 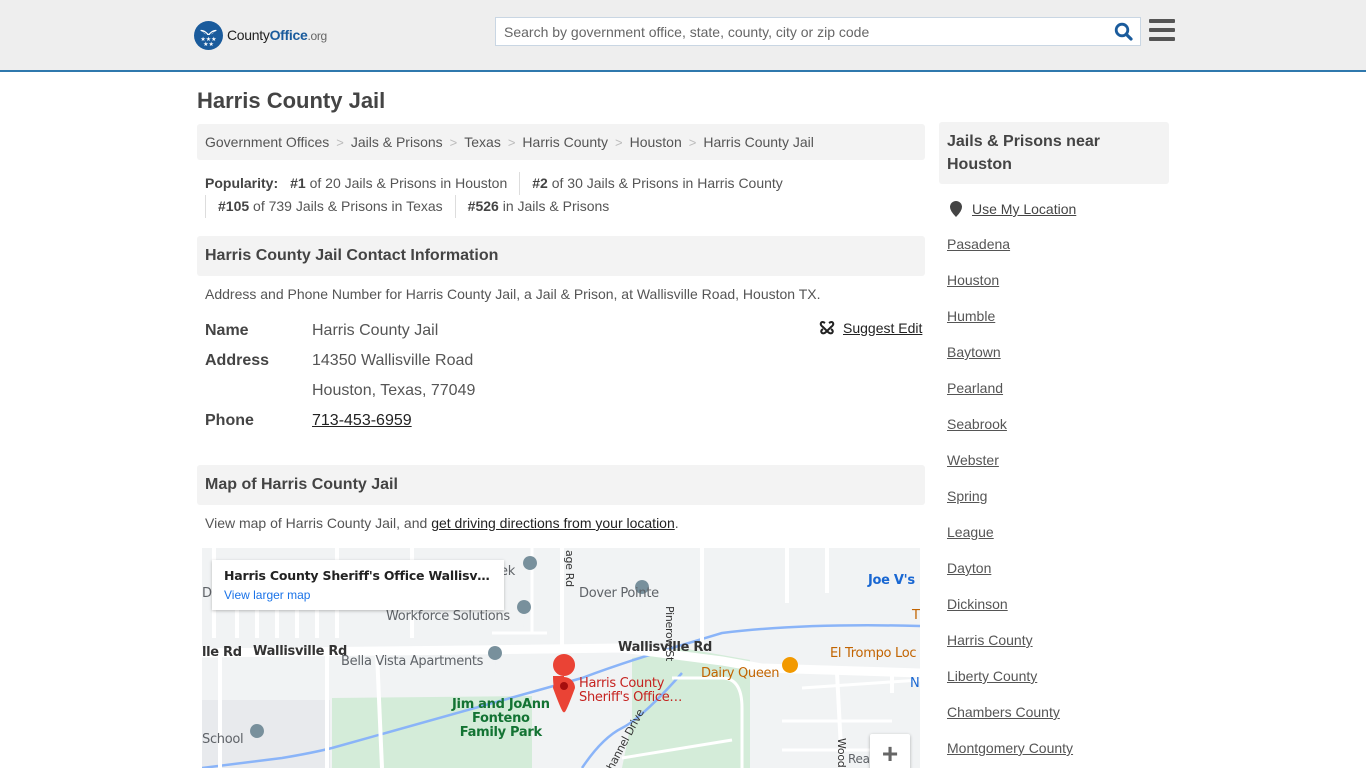 What do you see at coordinates (977, 424) in the screenshot?
I see `sidebar-link-seabrook: Seabrook` at bounding box center [977, 424].